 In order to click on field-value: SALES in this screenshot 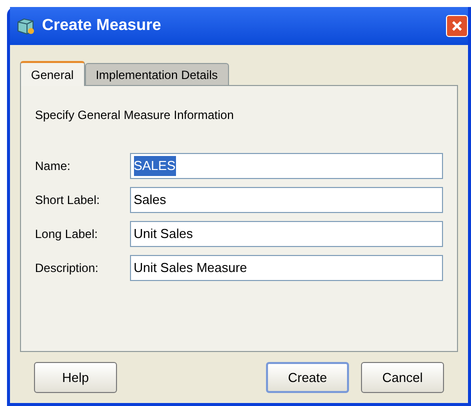, I will do `click(155, 166)`.